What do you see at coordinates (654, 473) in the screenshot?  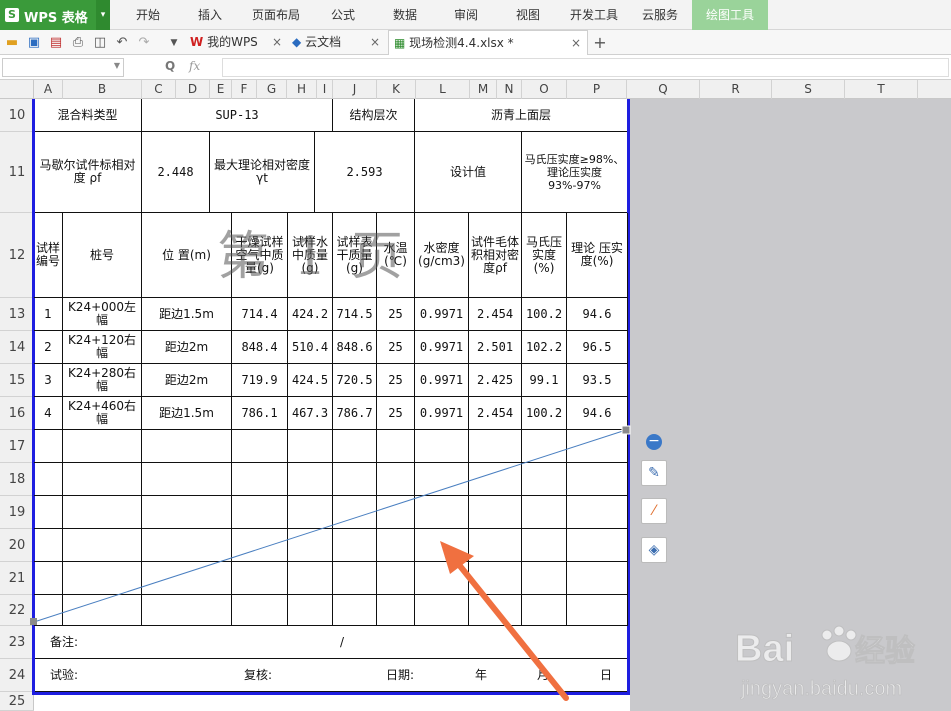 I see `pen-edit-icon: ✎` at bounding box center [654, 473].